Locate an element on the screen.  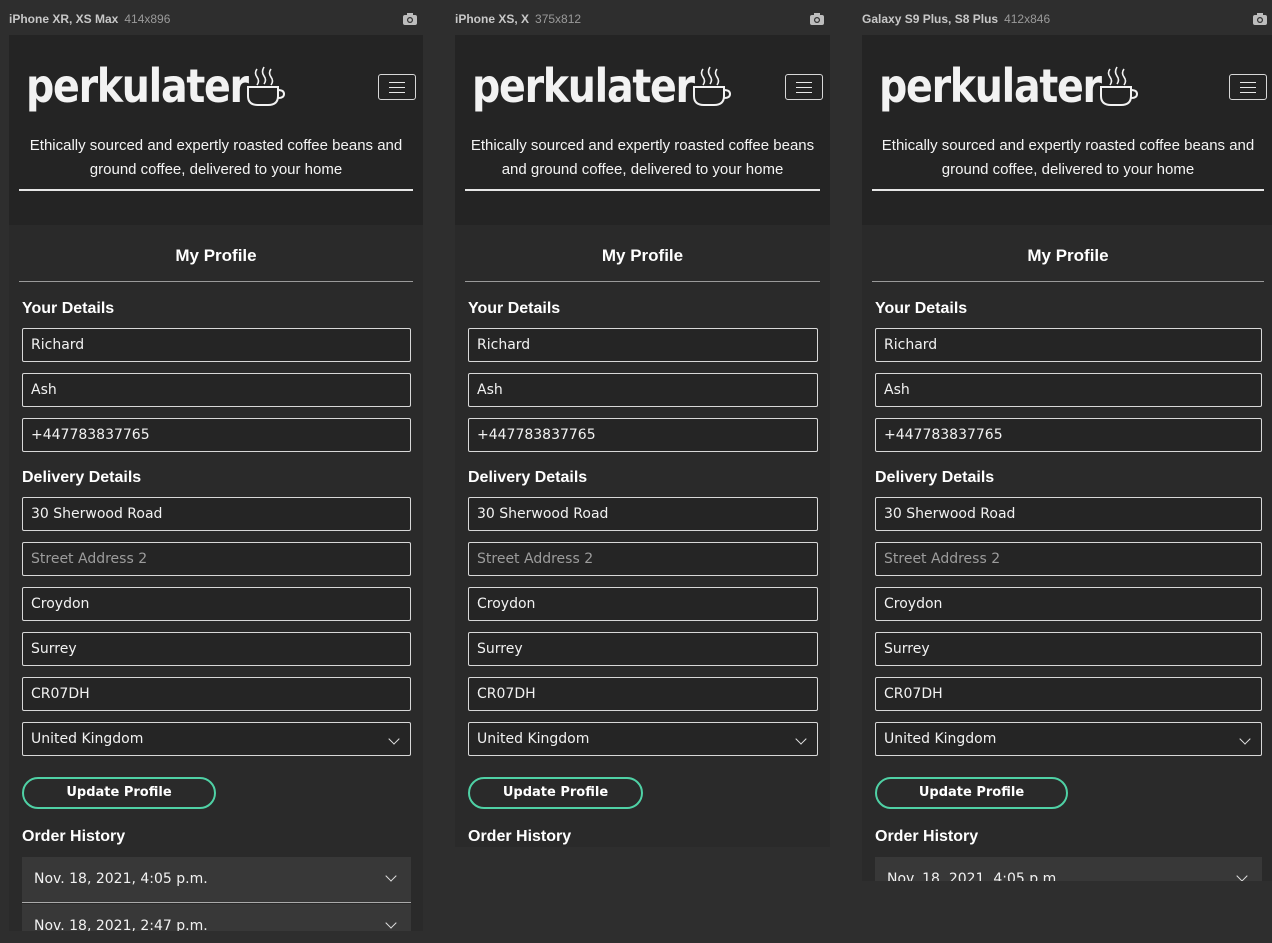
order-item: Nov. 18, 2021, 2:47 p.m. is located at coordinates (216, 917).